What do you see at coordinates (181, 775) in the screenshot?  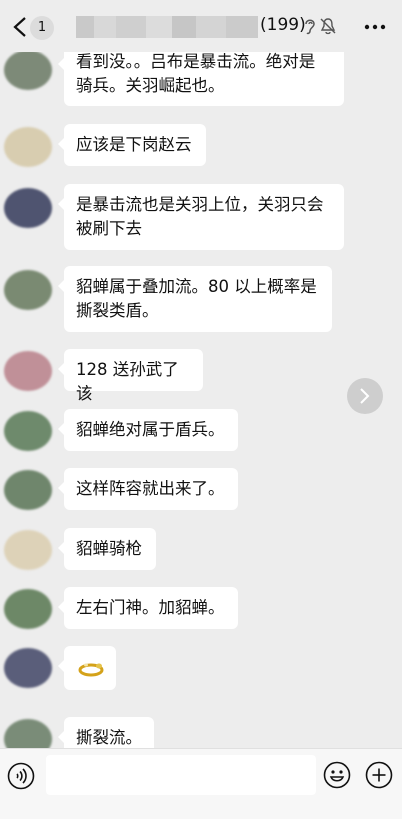 I see `message-input` at bounding box center [181, 775].